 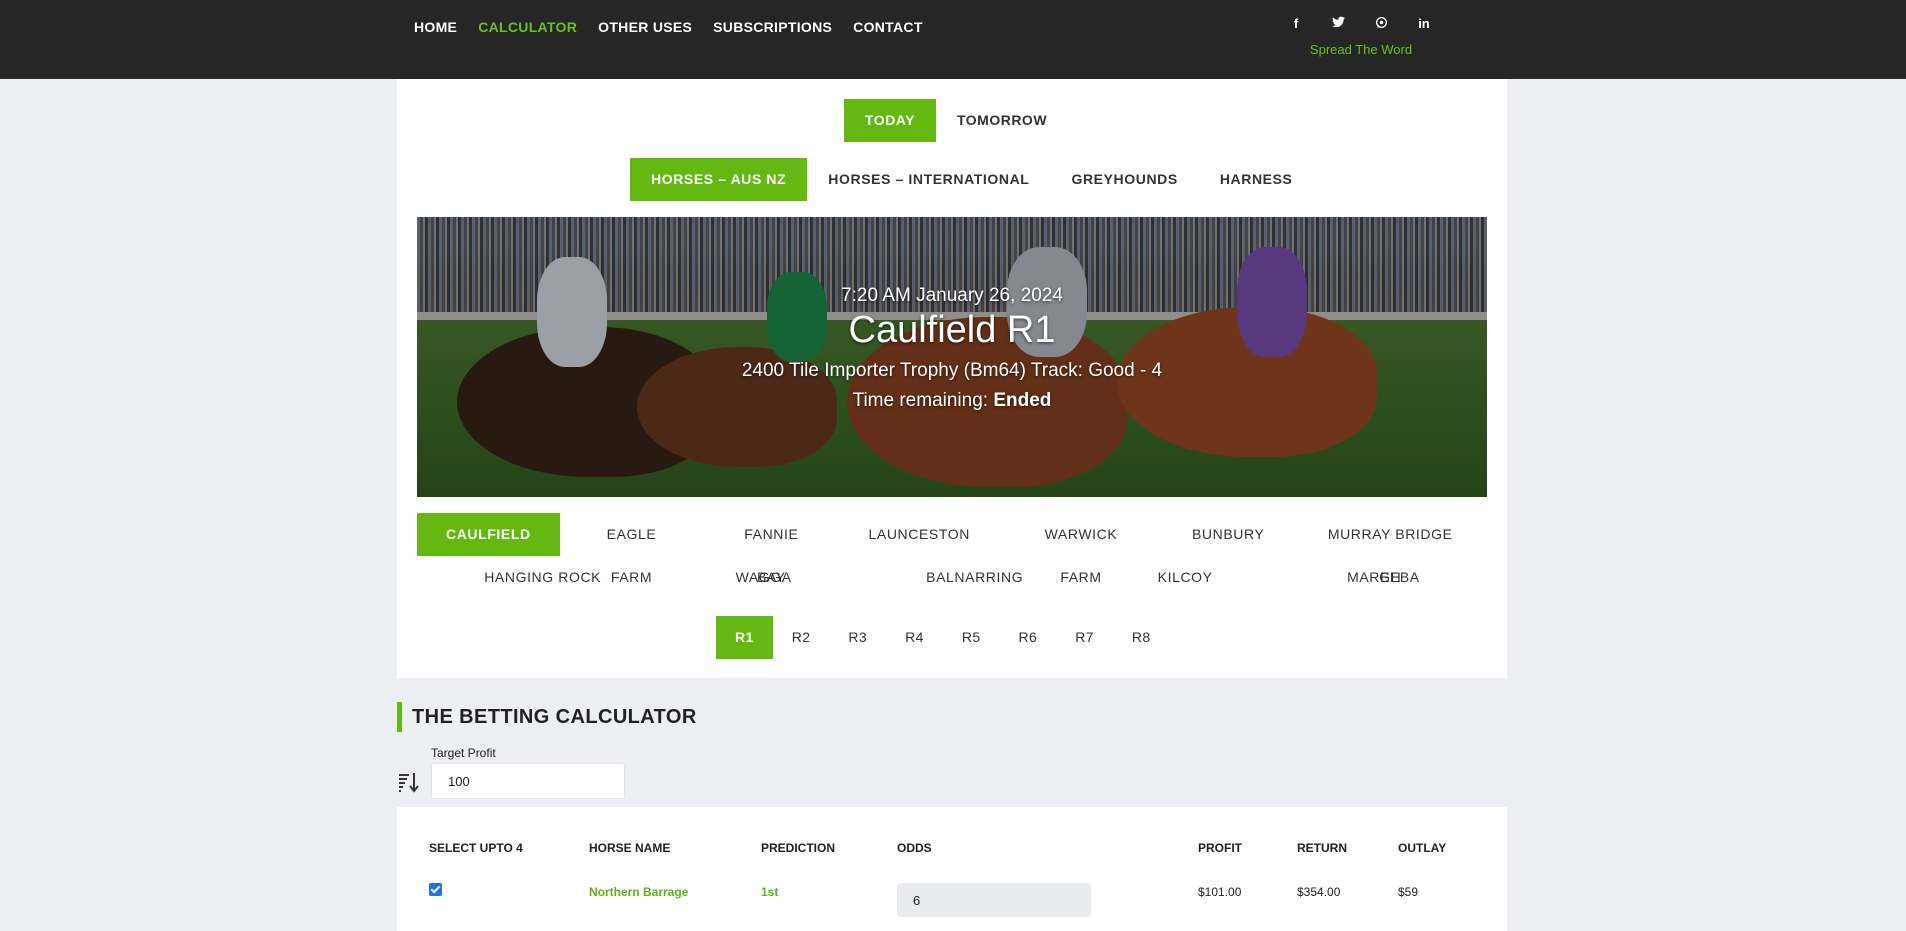 What do you see at coordinates (1383, 577) in the screenshot?
I see `venue-mareeba: MAREEBA` at bounding box center [1383, 577].